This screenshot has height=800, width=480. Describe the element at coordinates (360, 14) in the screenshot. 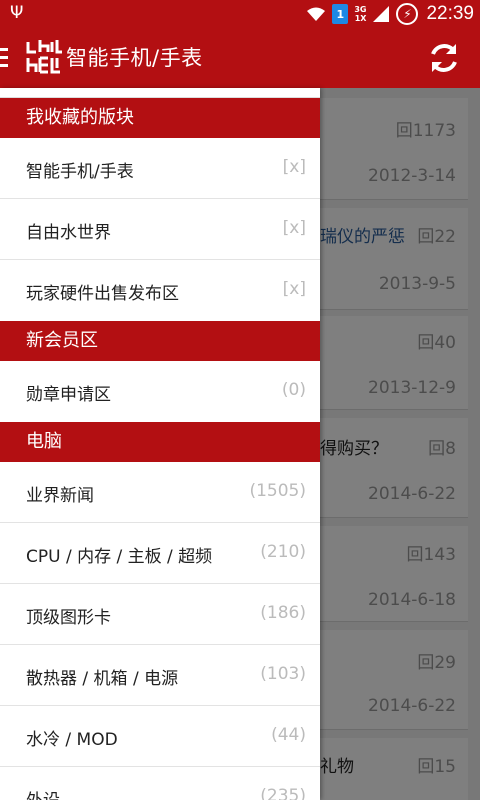

I see `network-type: 3G 1X` at that location.